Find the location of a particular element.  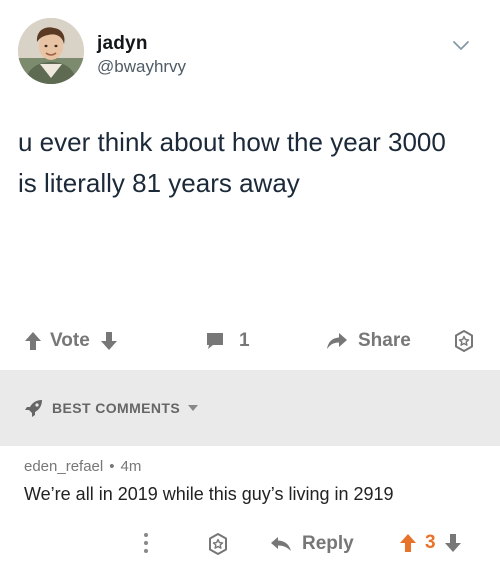

favorite-button is located at coordinates (464, 341).